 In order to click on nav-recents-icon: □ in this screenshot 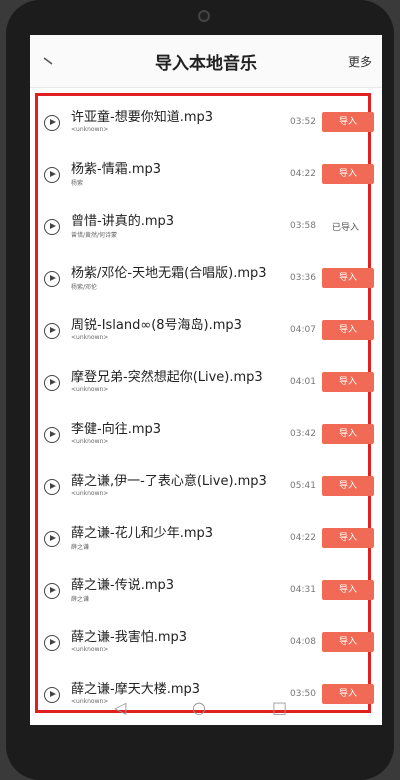, I will do `click(279, 707)`.